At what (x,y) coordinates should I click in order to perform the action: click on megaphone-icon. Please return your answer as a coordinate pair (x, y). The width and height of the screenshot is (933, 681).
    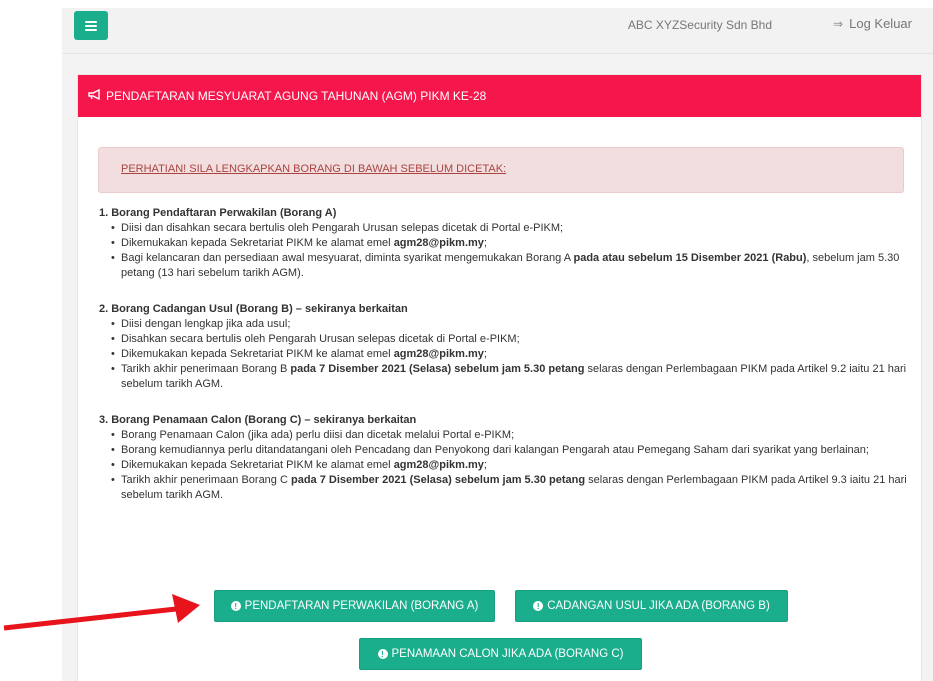
    Looking at the image, I should click on (94, 95).